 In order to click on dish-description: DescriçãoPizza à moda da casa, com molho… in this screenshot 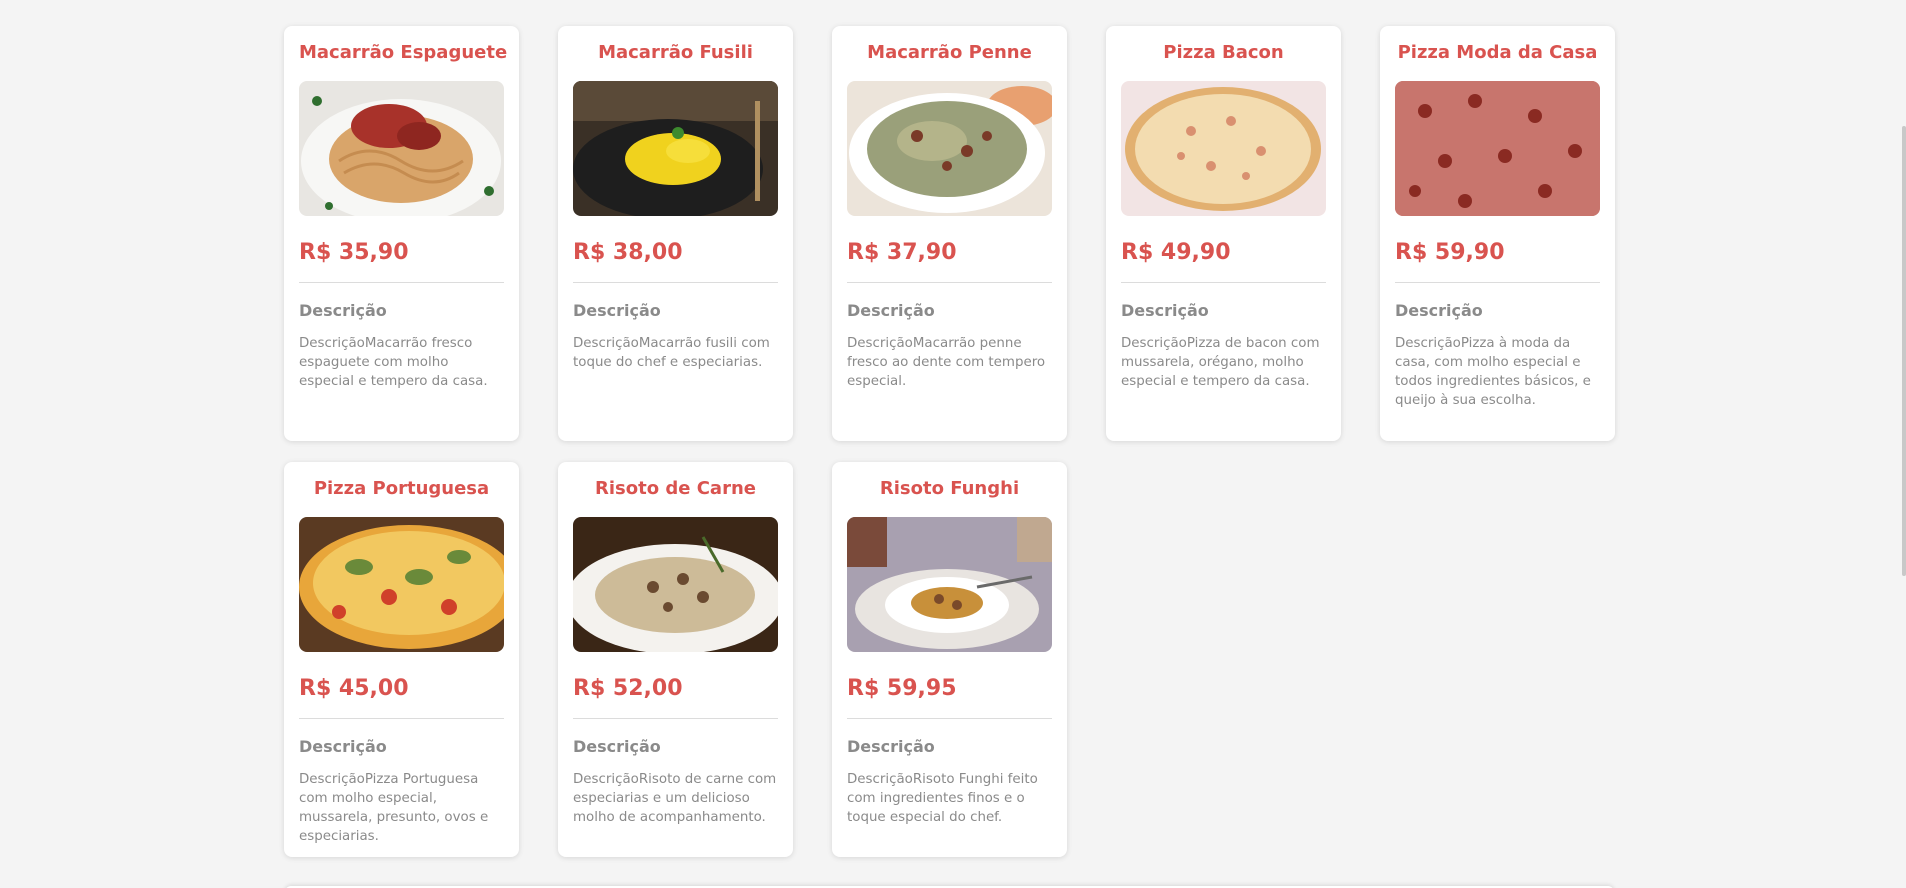, I will do `click(1493, 372)`.